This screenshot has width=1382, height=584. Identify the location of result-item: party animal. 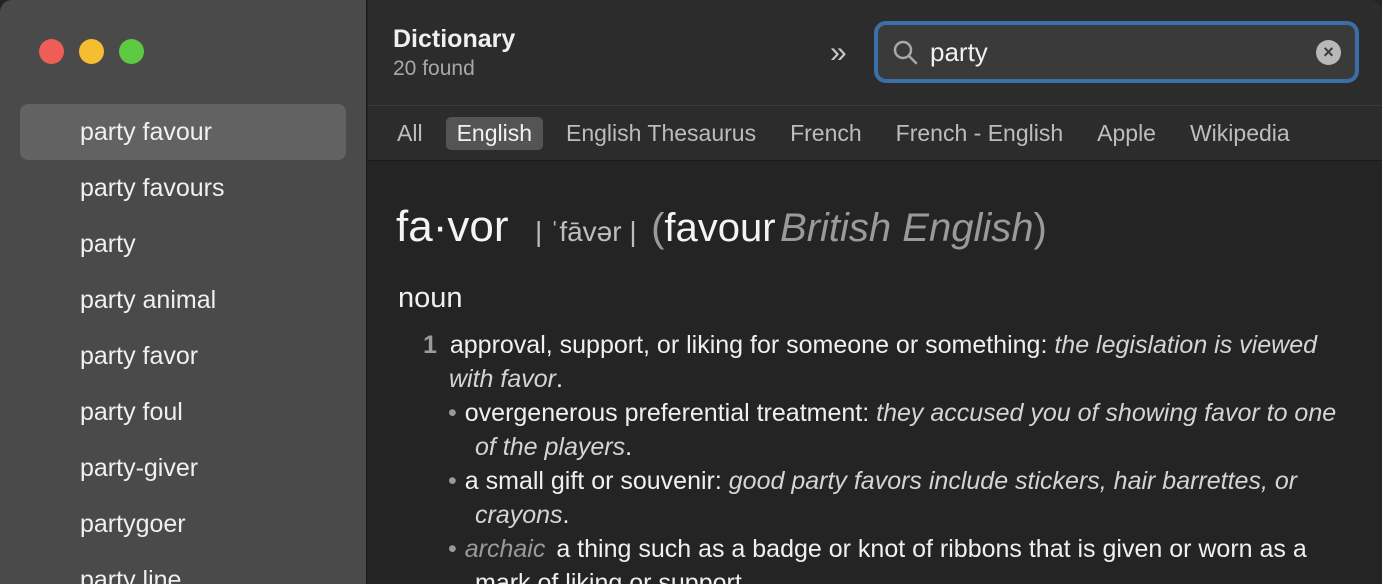
(183, 300).